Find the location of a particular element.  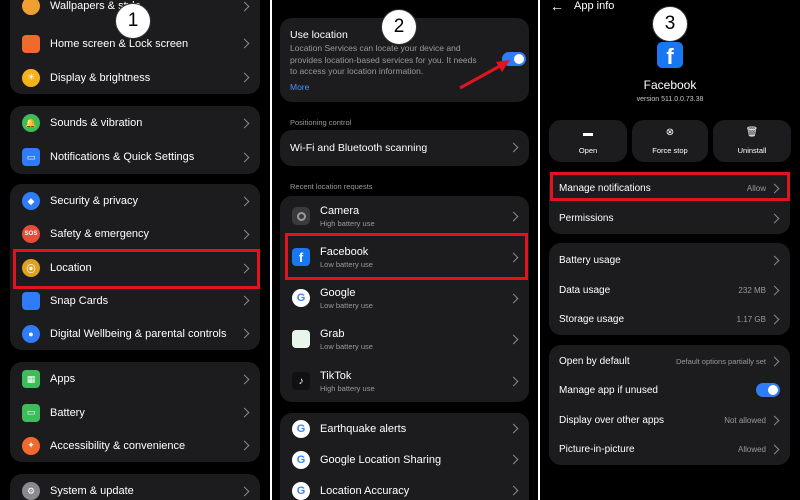

service-label: Google Location Sharing is located at coordinates (381, 459).